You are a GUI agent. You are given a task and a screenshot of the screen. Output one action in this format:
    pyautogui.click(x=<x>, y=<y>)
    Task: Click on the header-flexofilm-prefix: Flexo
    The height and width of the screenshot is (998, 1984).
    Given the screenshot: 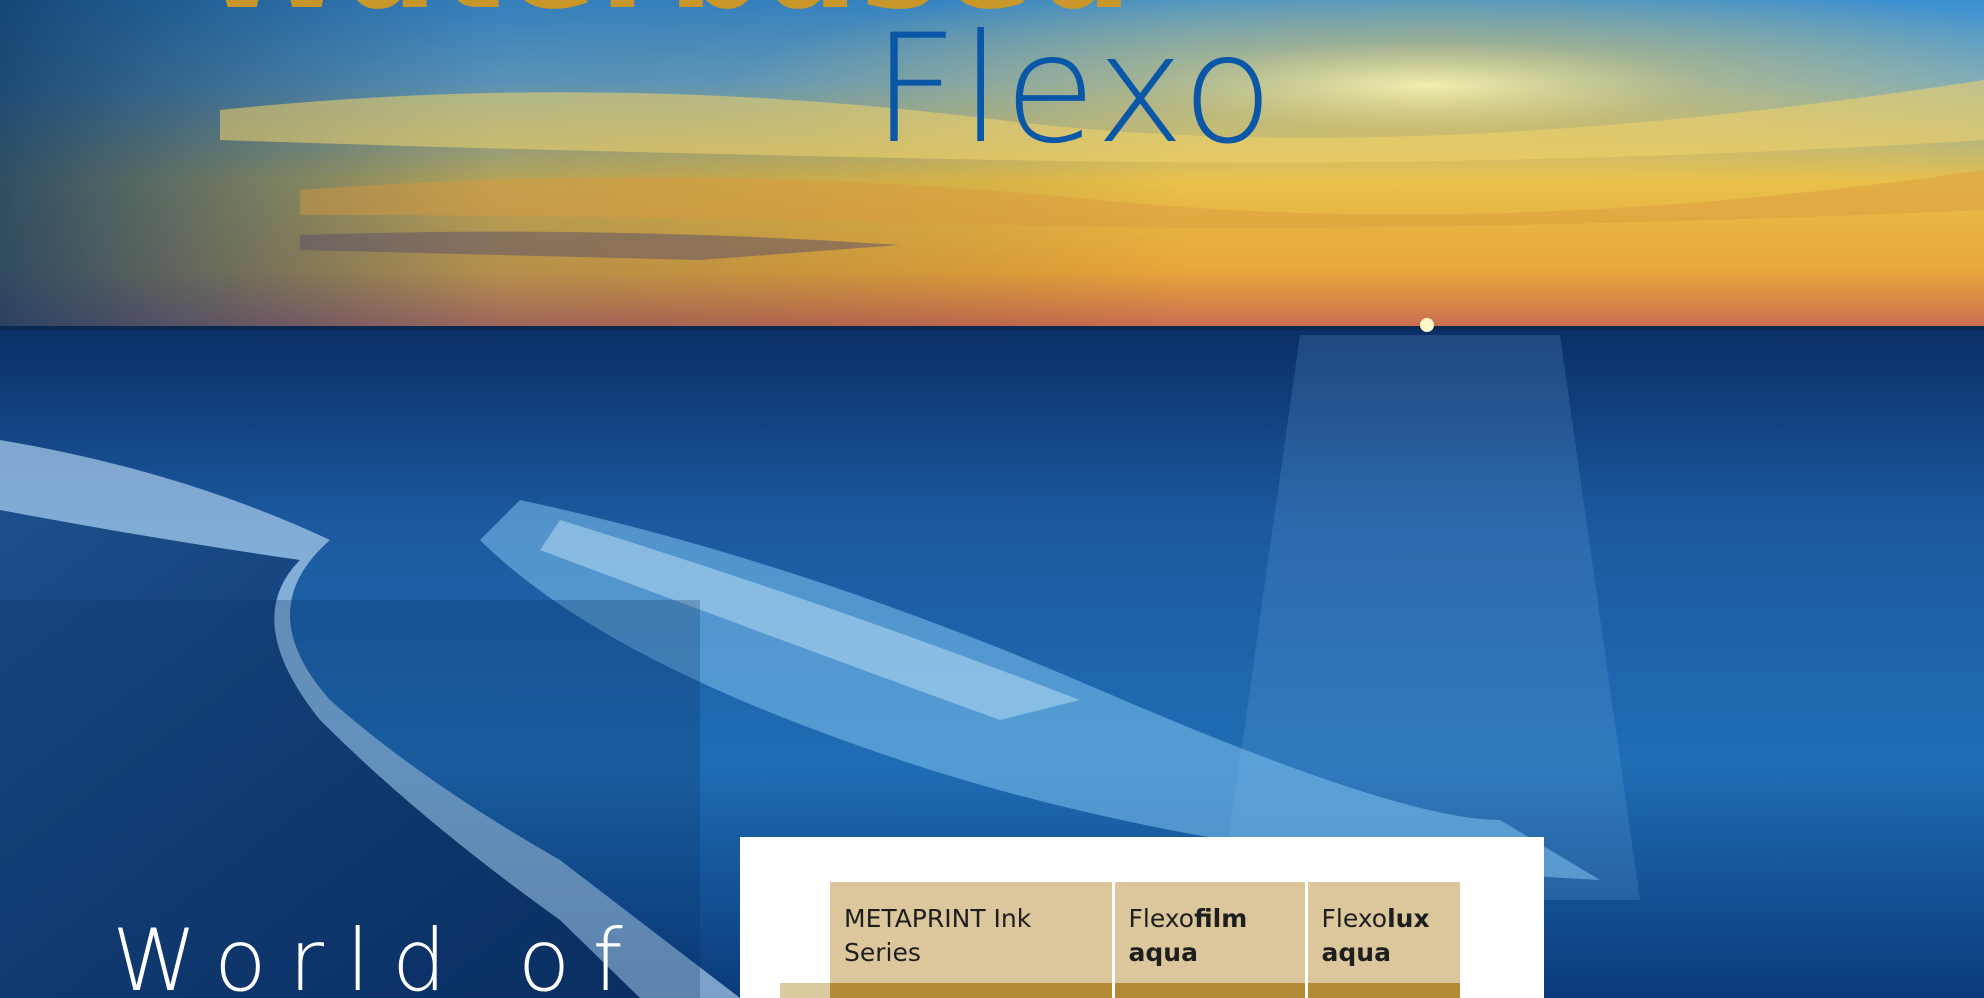 What is the action you would take?
    pyautogui.click(x=1161, y=918)
    